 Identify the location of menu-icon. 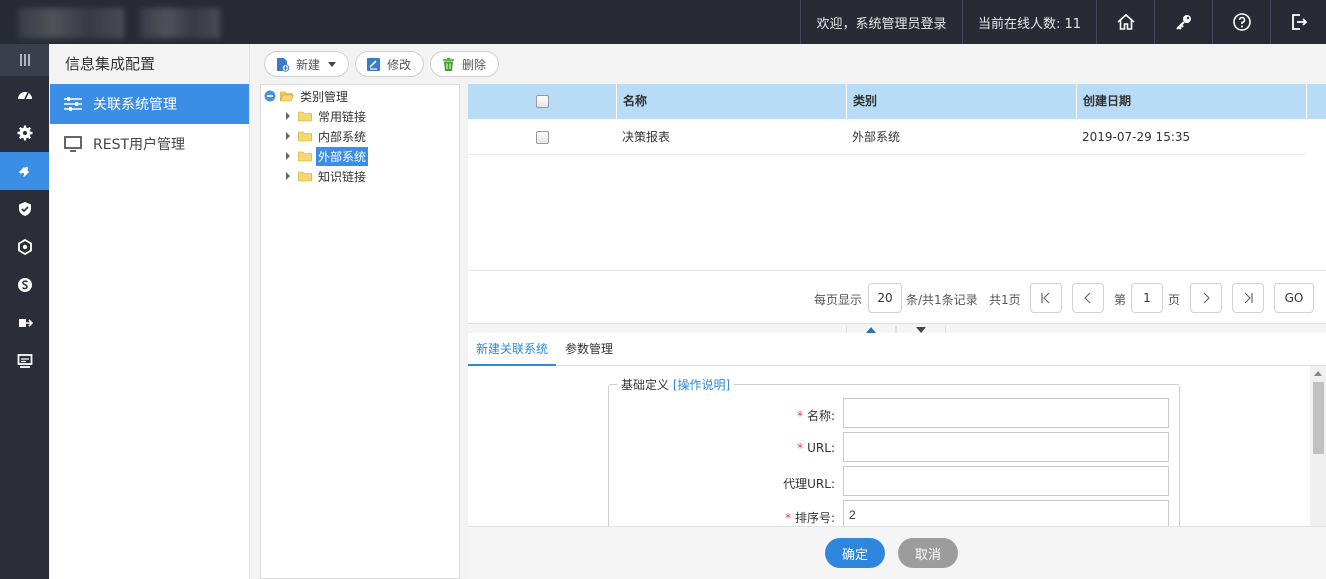
(24, 60).